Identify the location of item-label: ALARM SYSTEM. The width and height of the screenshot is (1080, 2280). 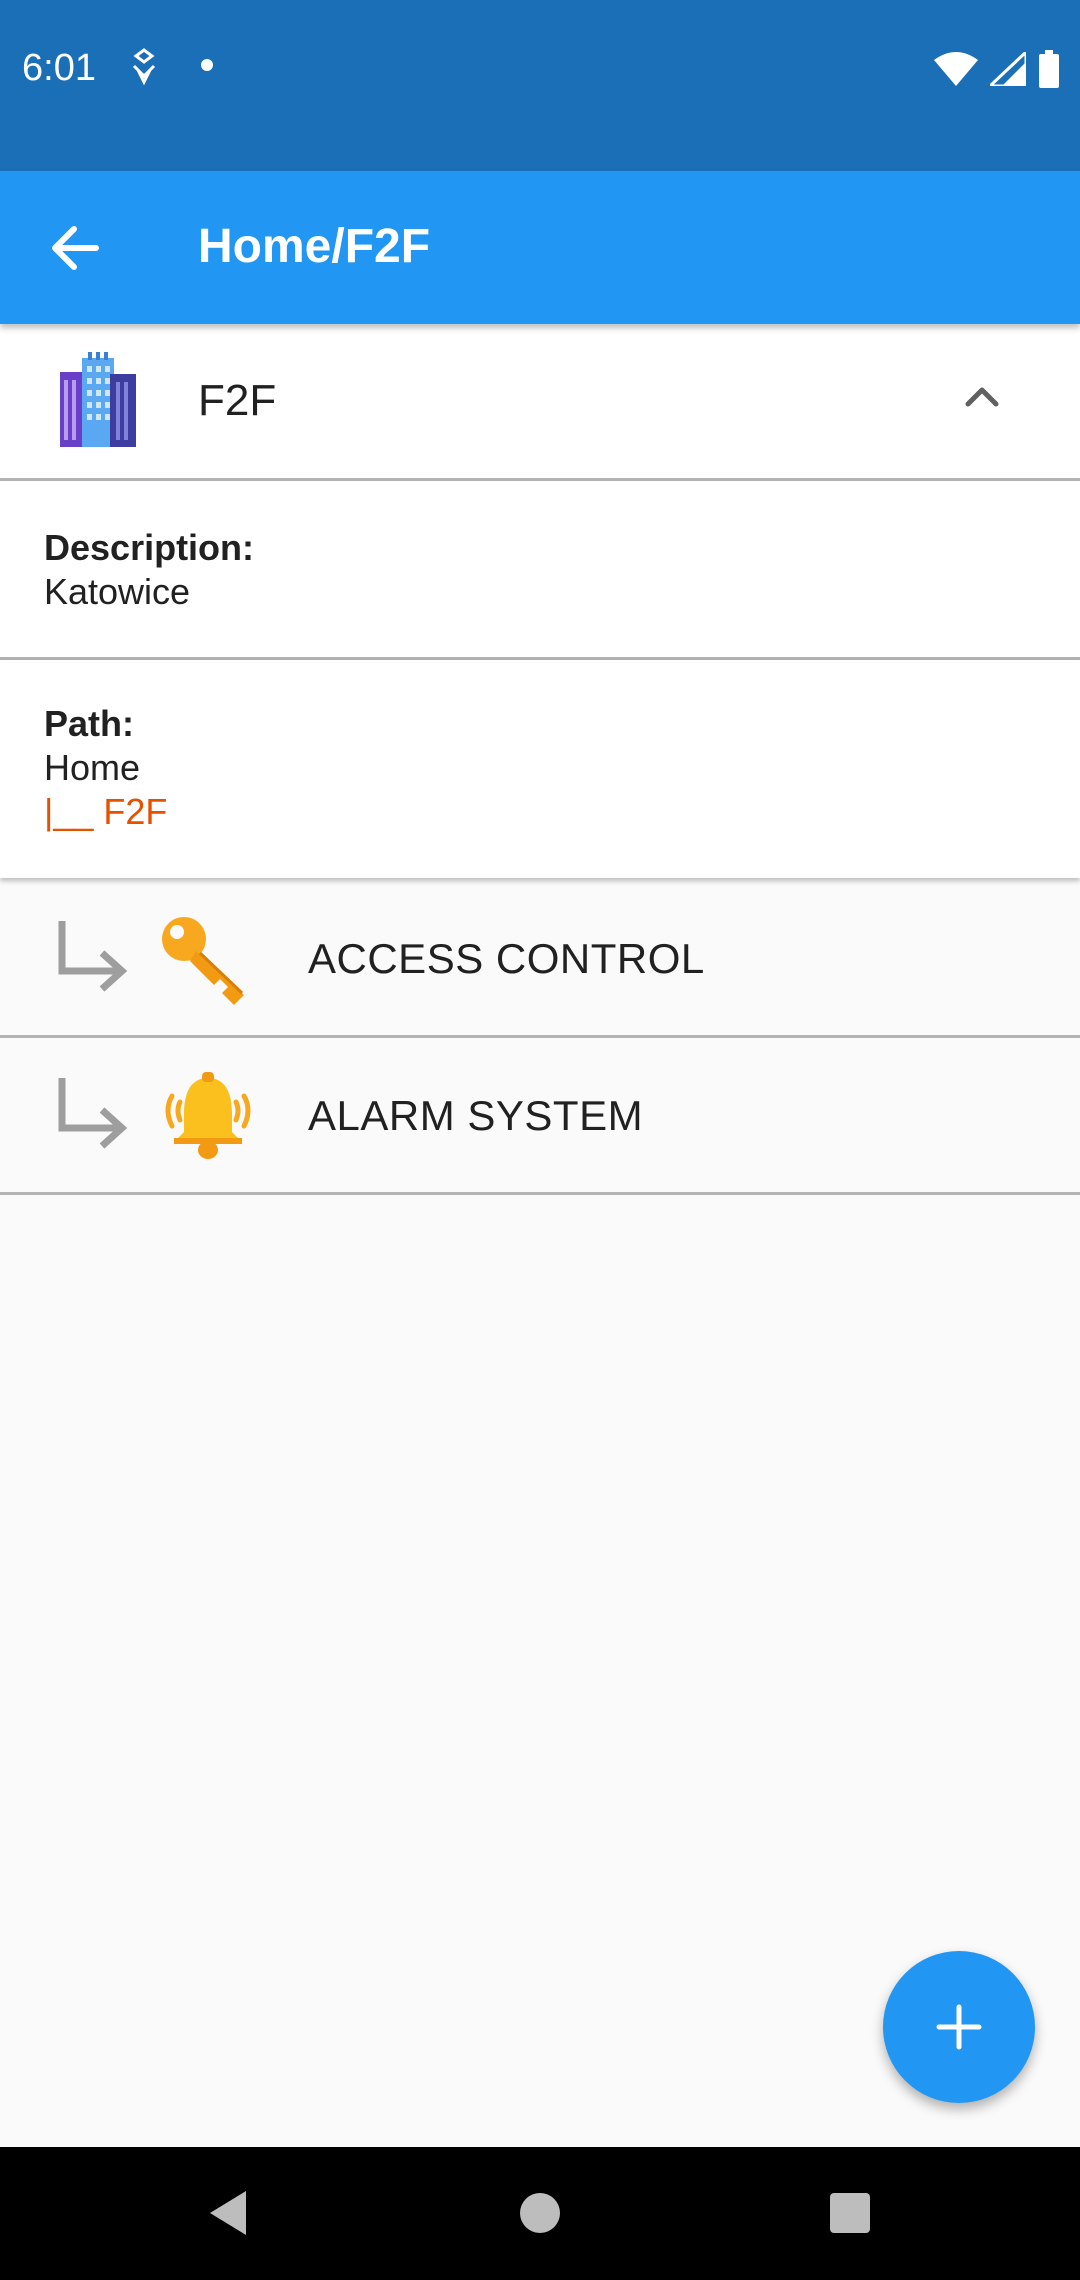
(476, 1115).